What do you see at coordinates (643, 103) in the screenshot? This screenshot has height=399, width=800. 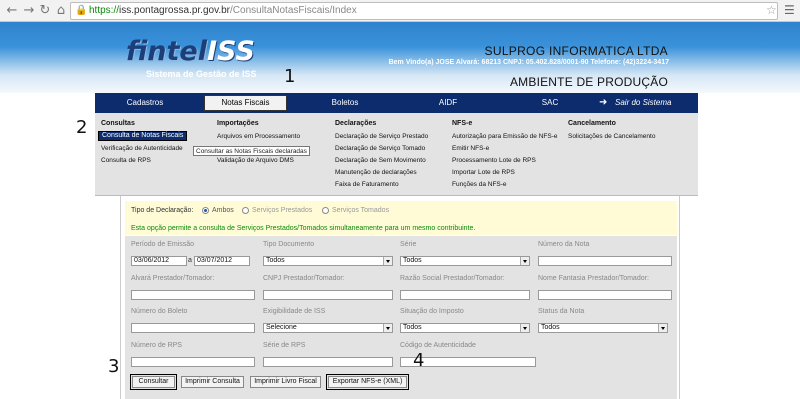 I see `nav-sair: Sair do Sistema` at bounding box center [643, 103].